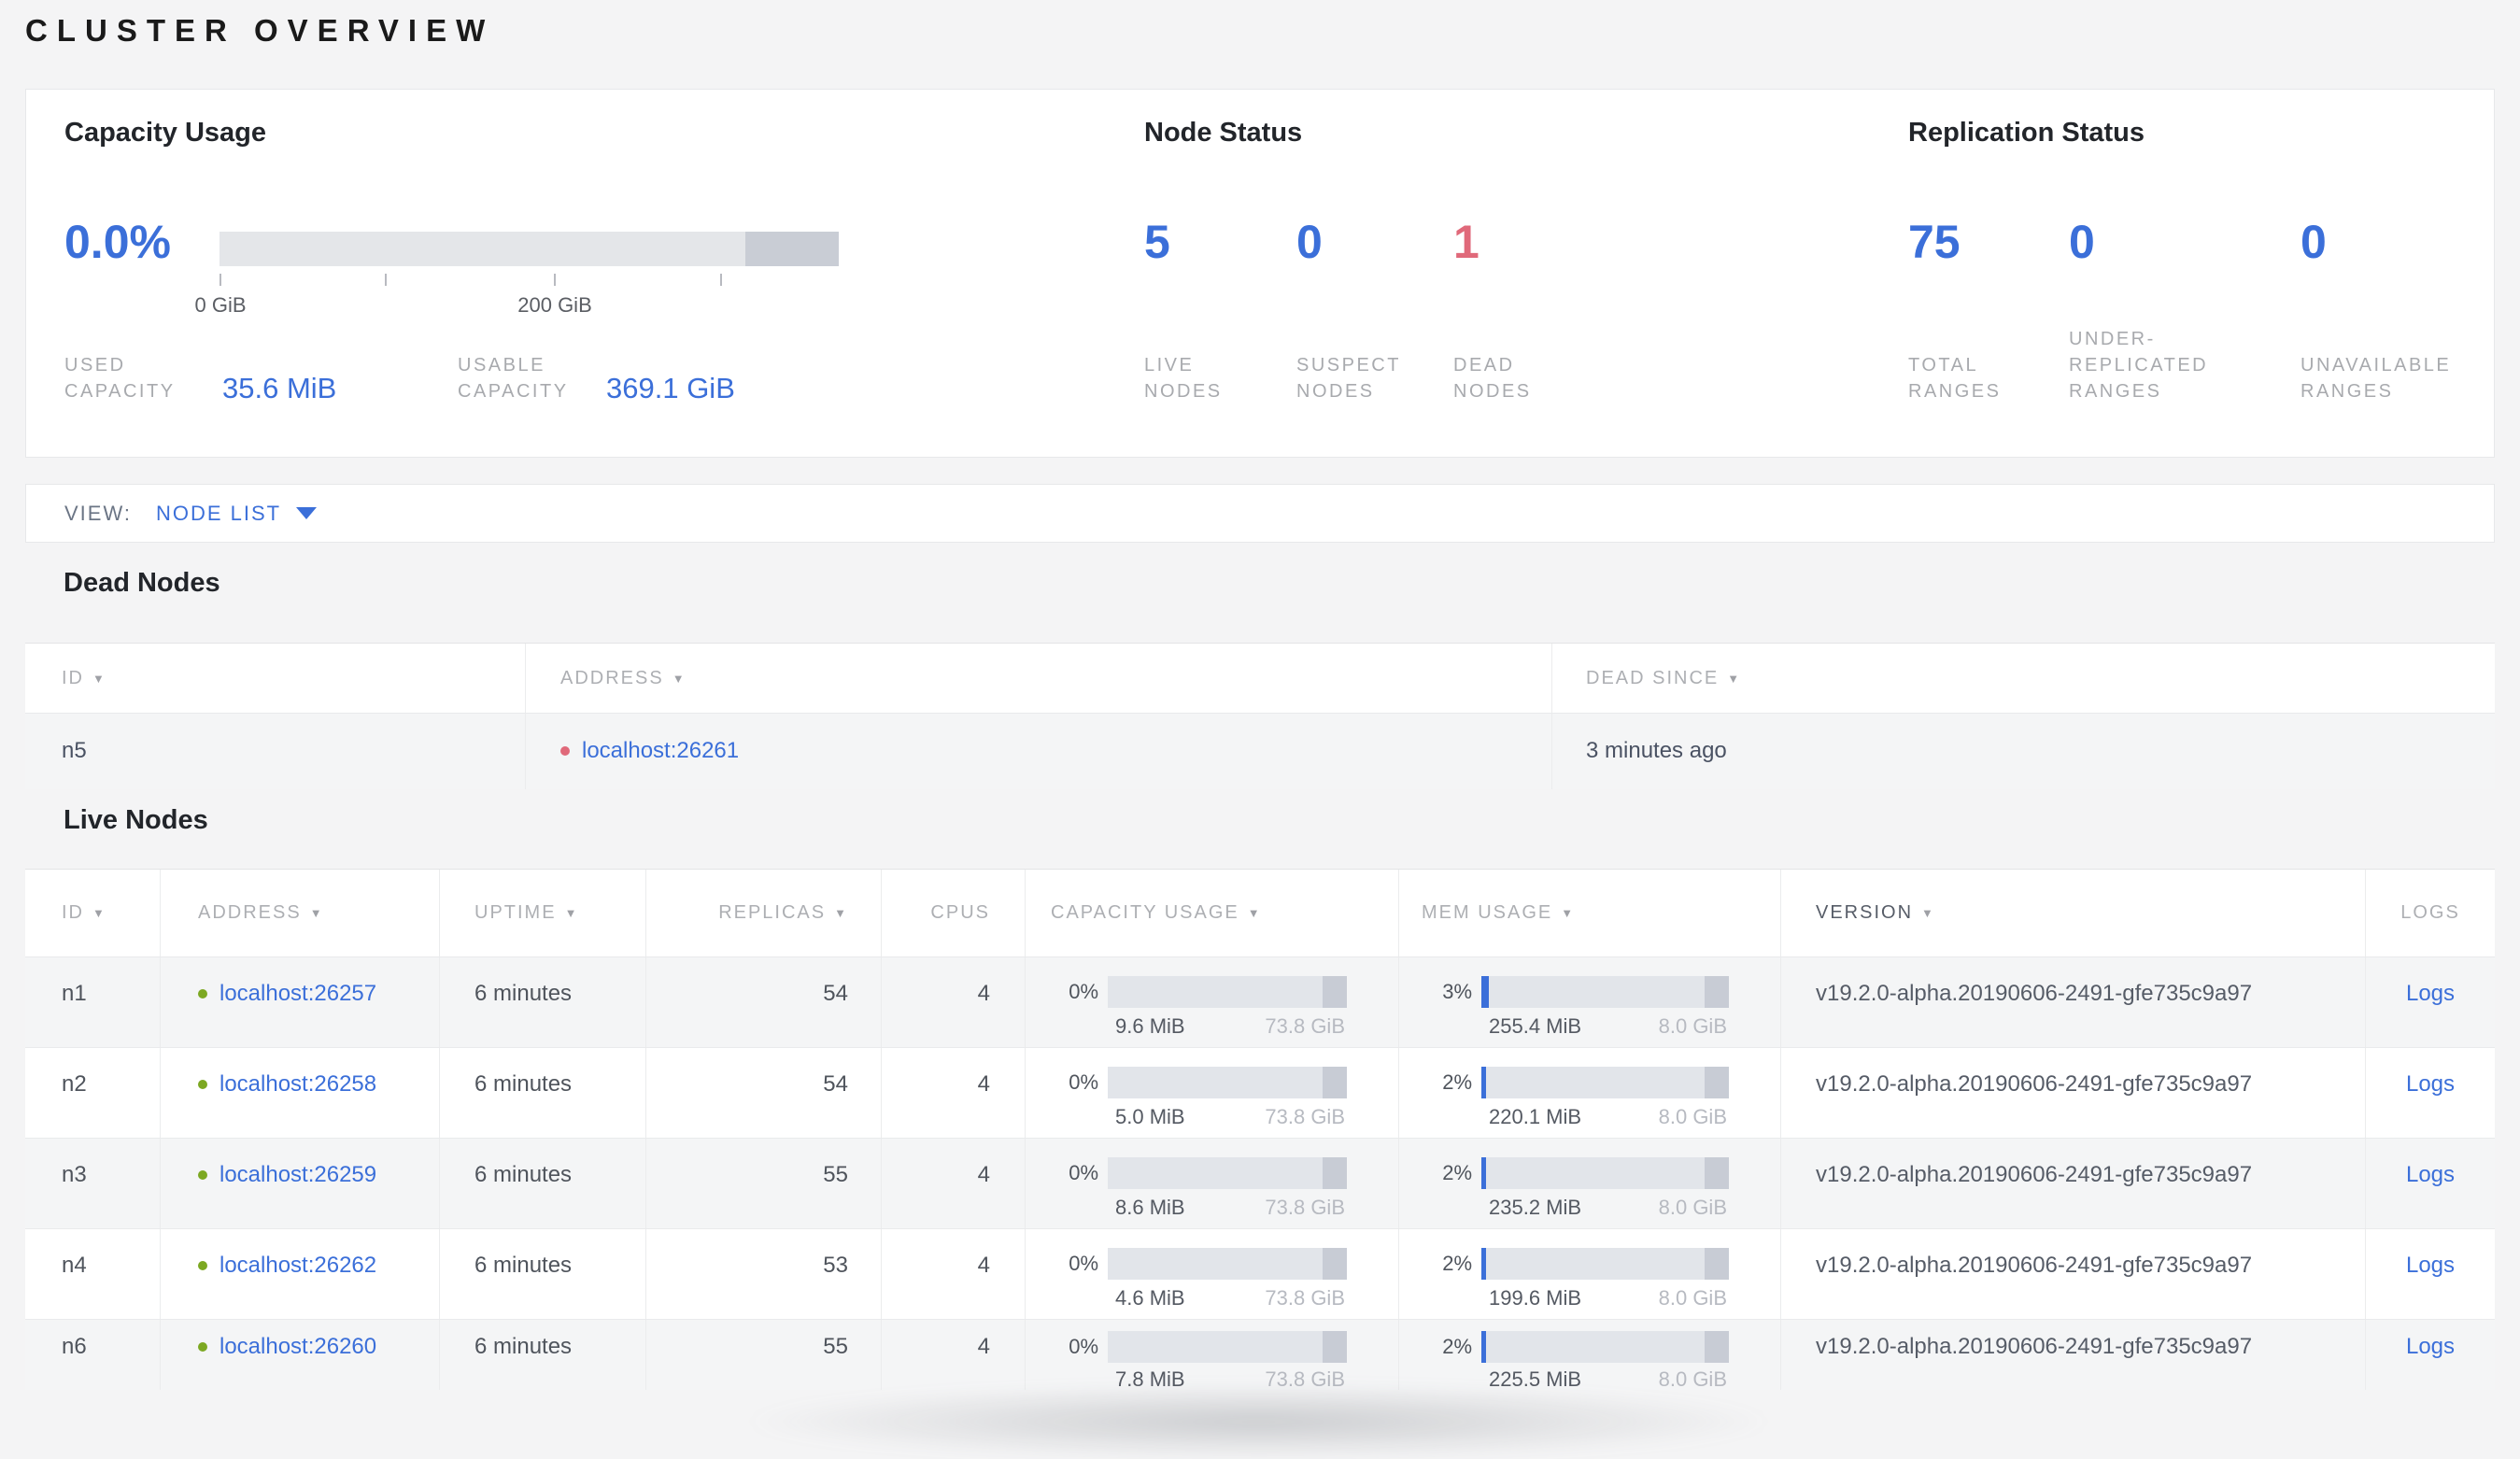  I want to click on column-header-dead-since: DEAD SINCE ▼, so click(2024, 678).